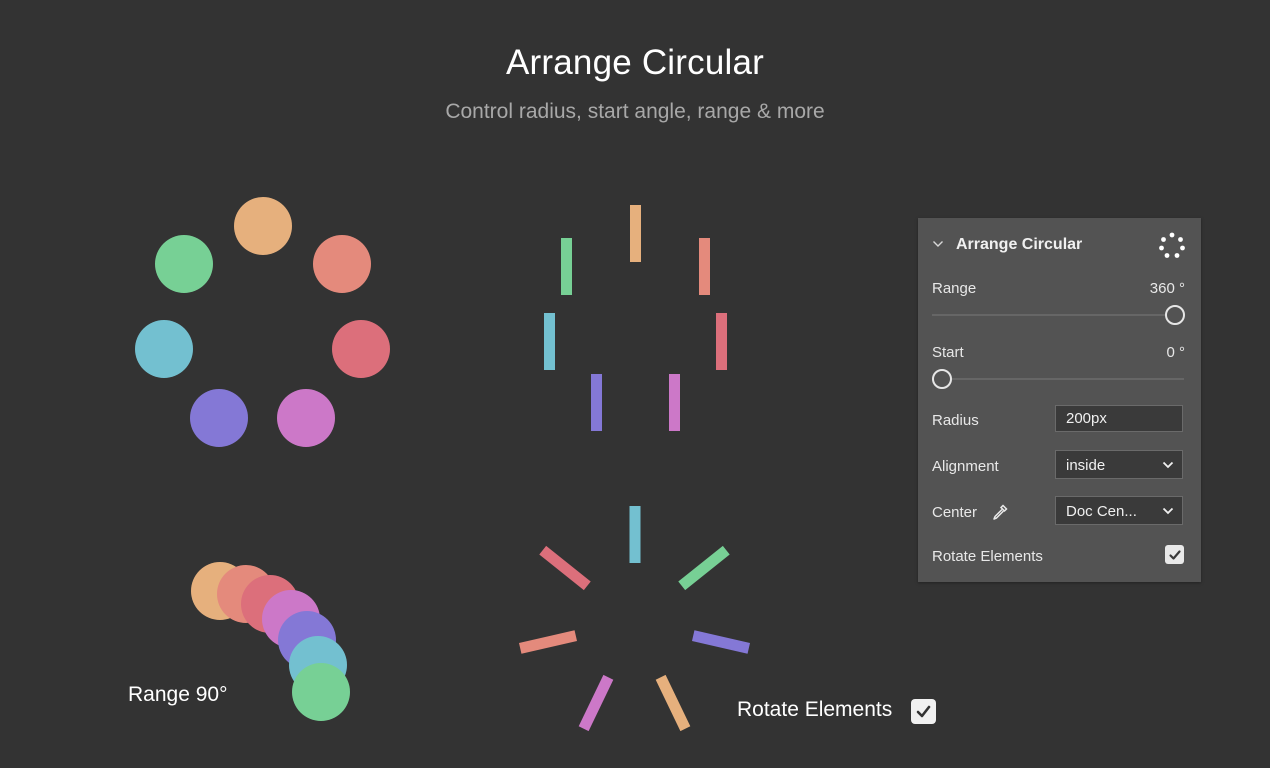  What do you see at coordinates (1019, 244) in the screenshot?
I see `panel-title: Arrange Circular` at bounding box center [1019, 244].